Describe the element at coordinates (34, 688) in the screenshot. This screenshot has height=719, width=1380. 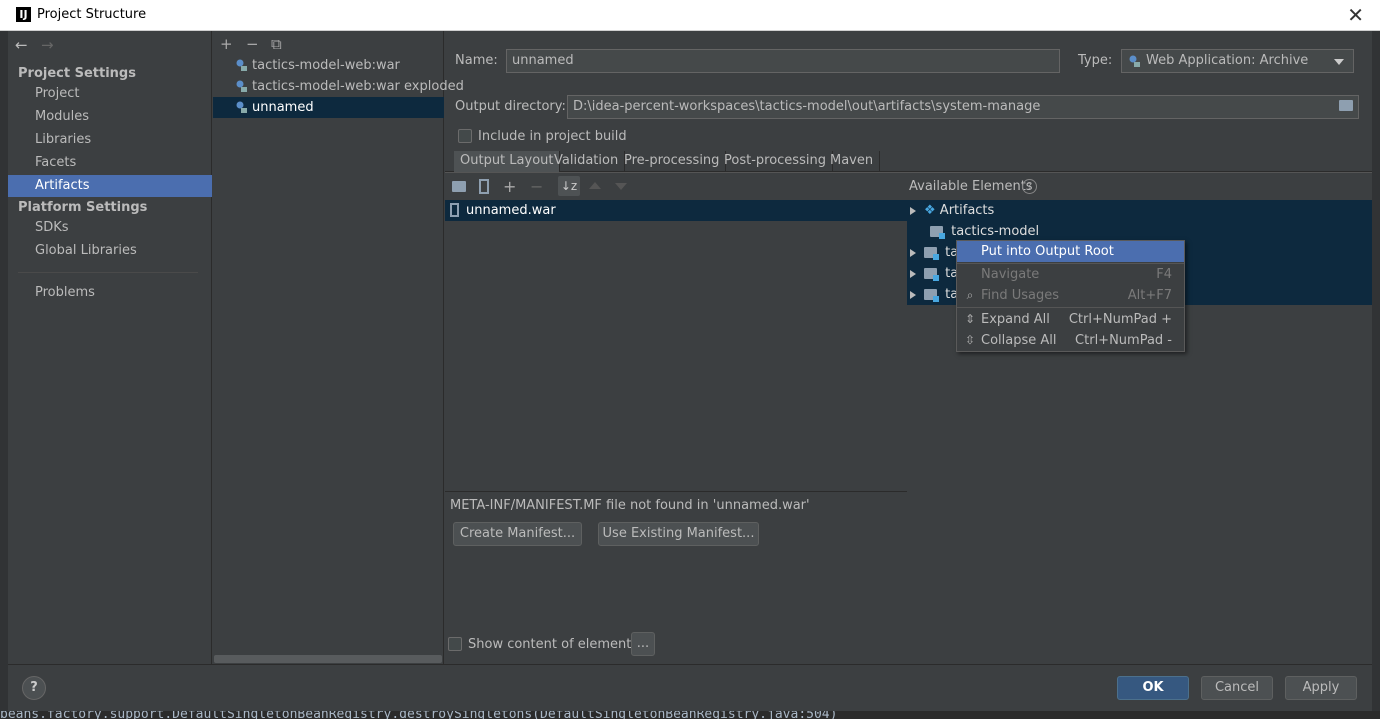
I see `help-button: ?` at that location.